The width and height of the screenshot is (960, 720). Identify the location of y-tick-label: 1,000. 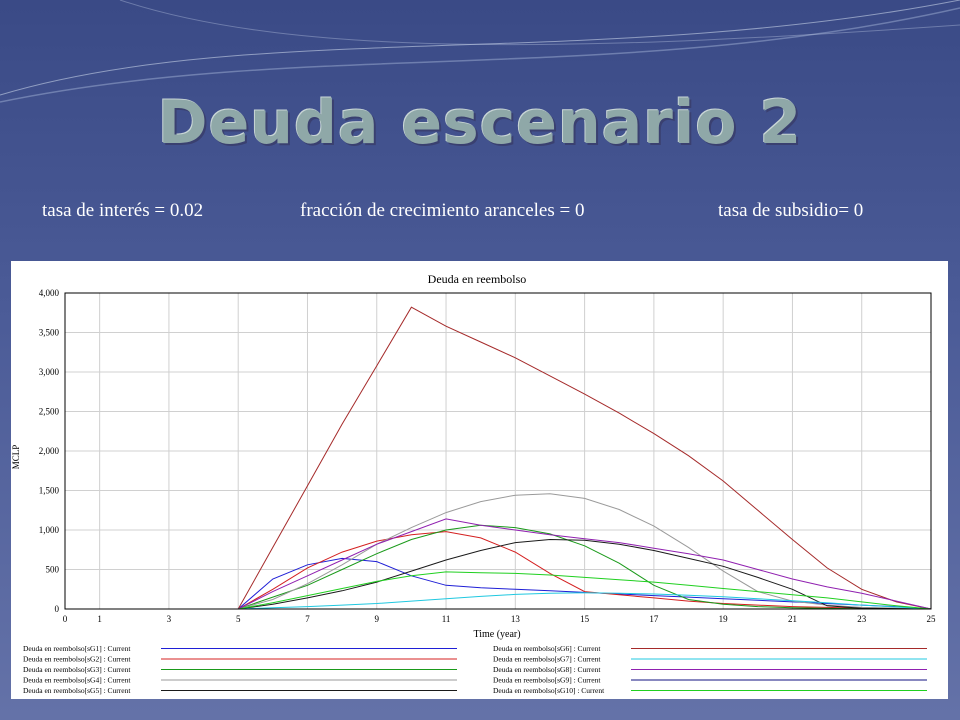
(49, 530).